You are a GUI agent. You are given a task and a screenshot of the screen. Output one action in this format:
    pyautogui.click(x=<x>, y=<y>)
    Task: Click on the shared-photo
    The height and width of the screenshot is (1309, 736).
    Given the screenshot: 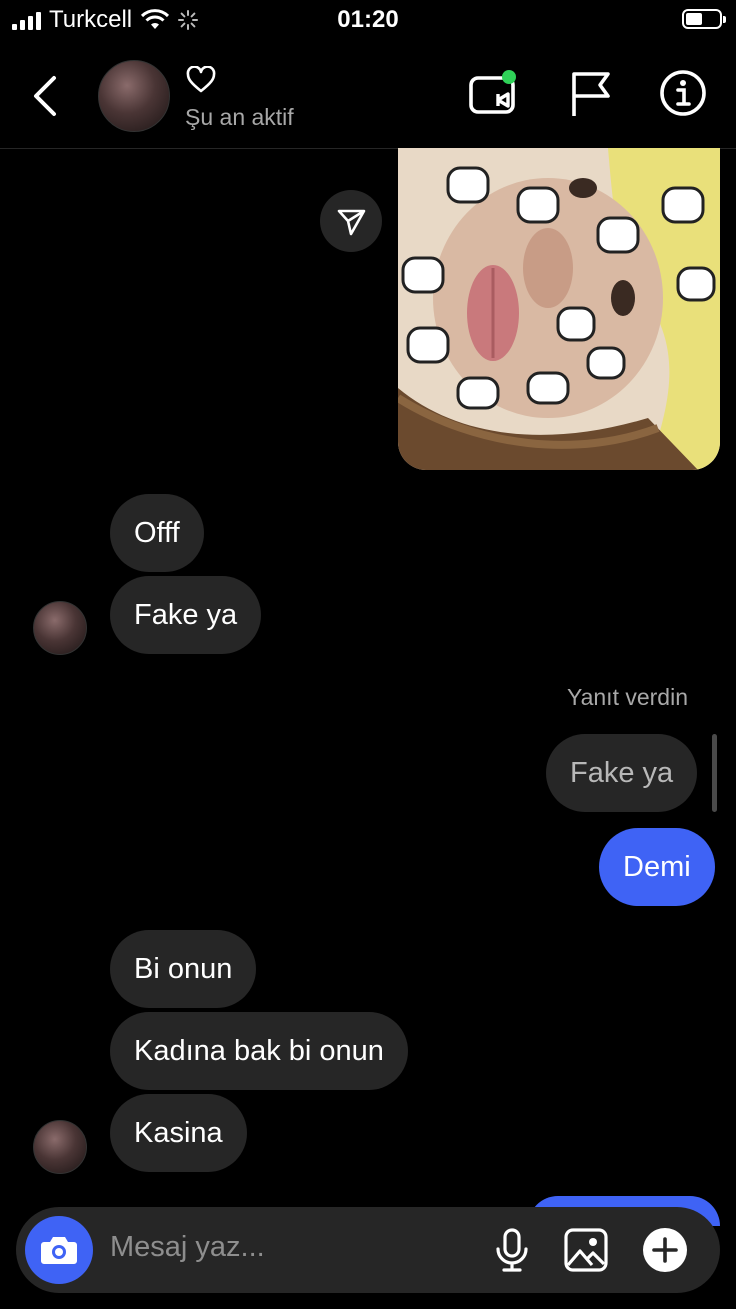 What is the action you would take?
    pyautogui.click(x=559, y=309)
    